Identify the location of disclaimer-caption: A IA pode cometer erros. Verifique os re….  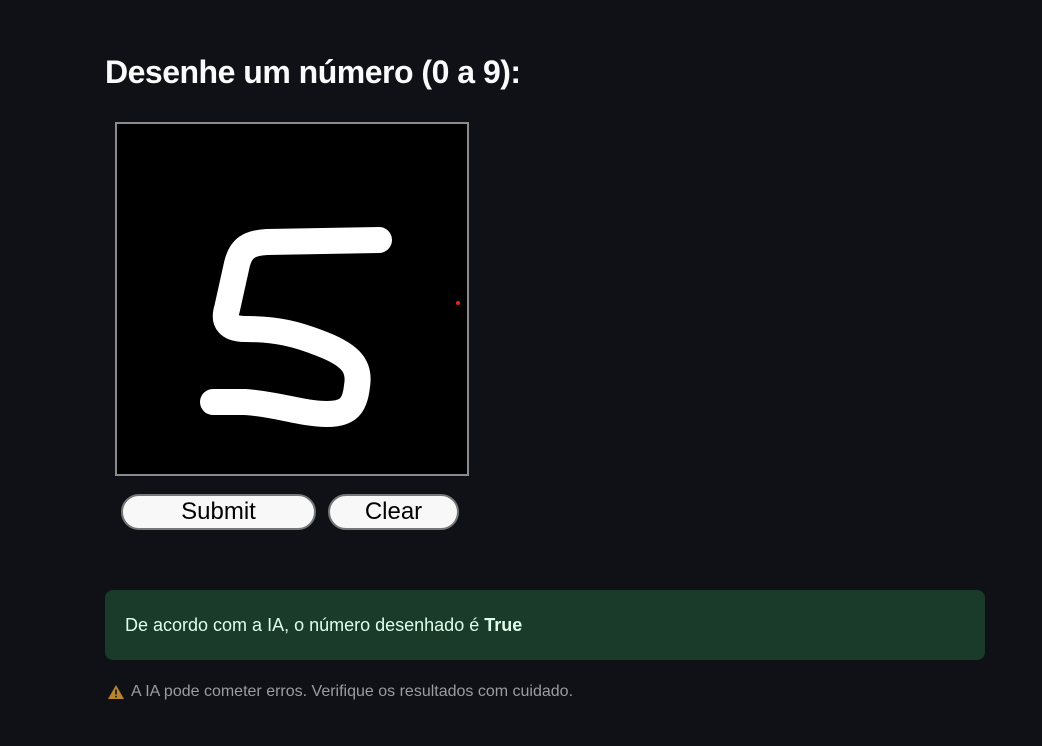
(340, 692).